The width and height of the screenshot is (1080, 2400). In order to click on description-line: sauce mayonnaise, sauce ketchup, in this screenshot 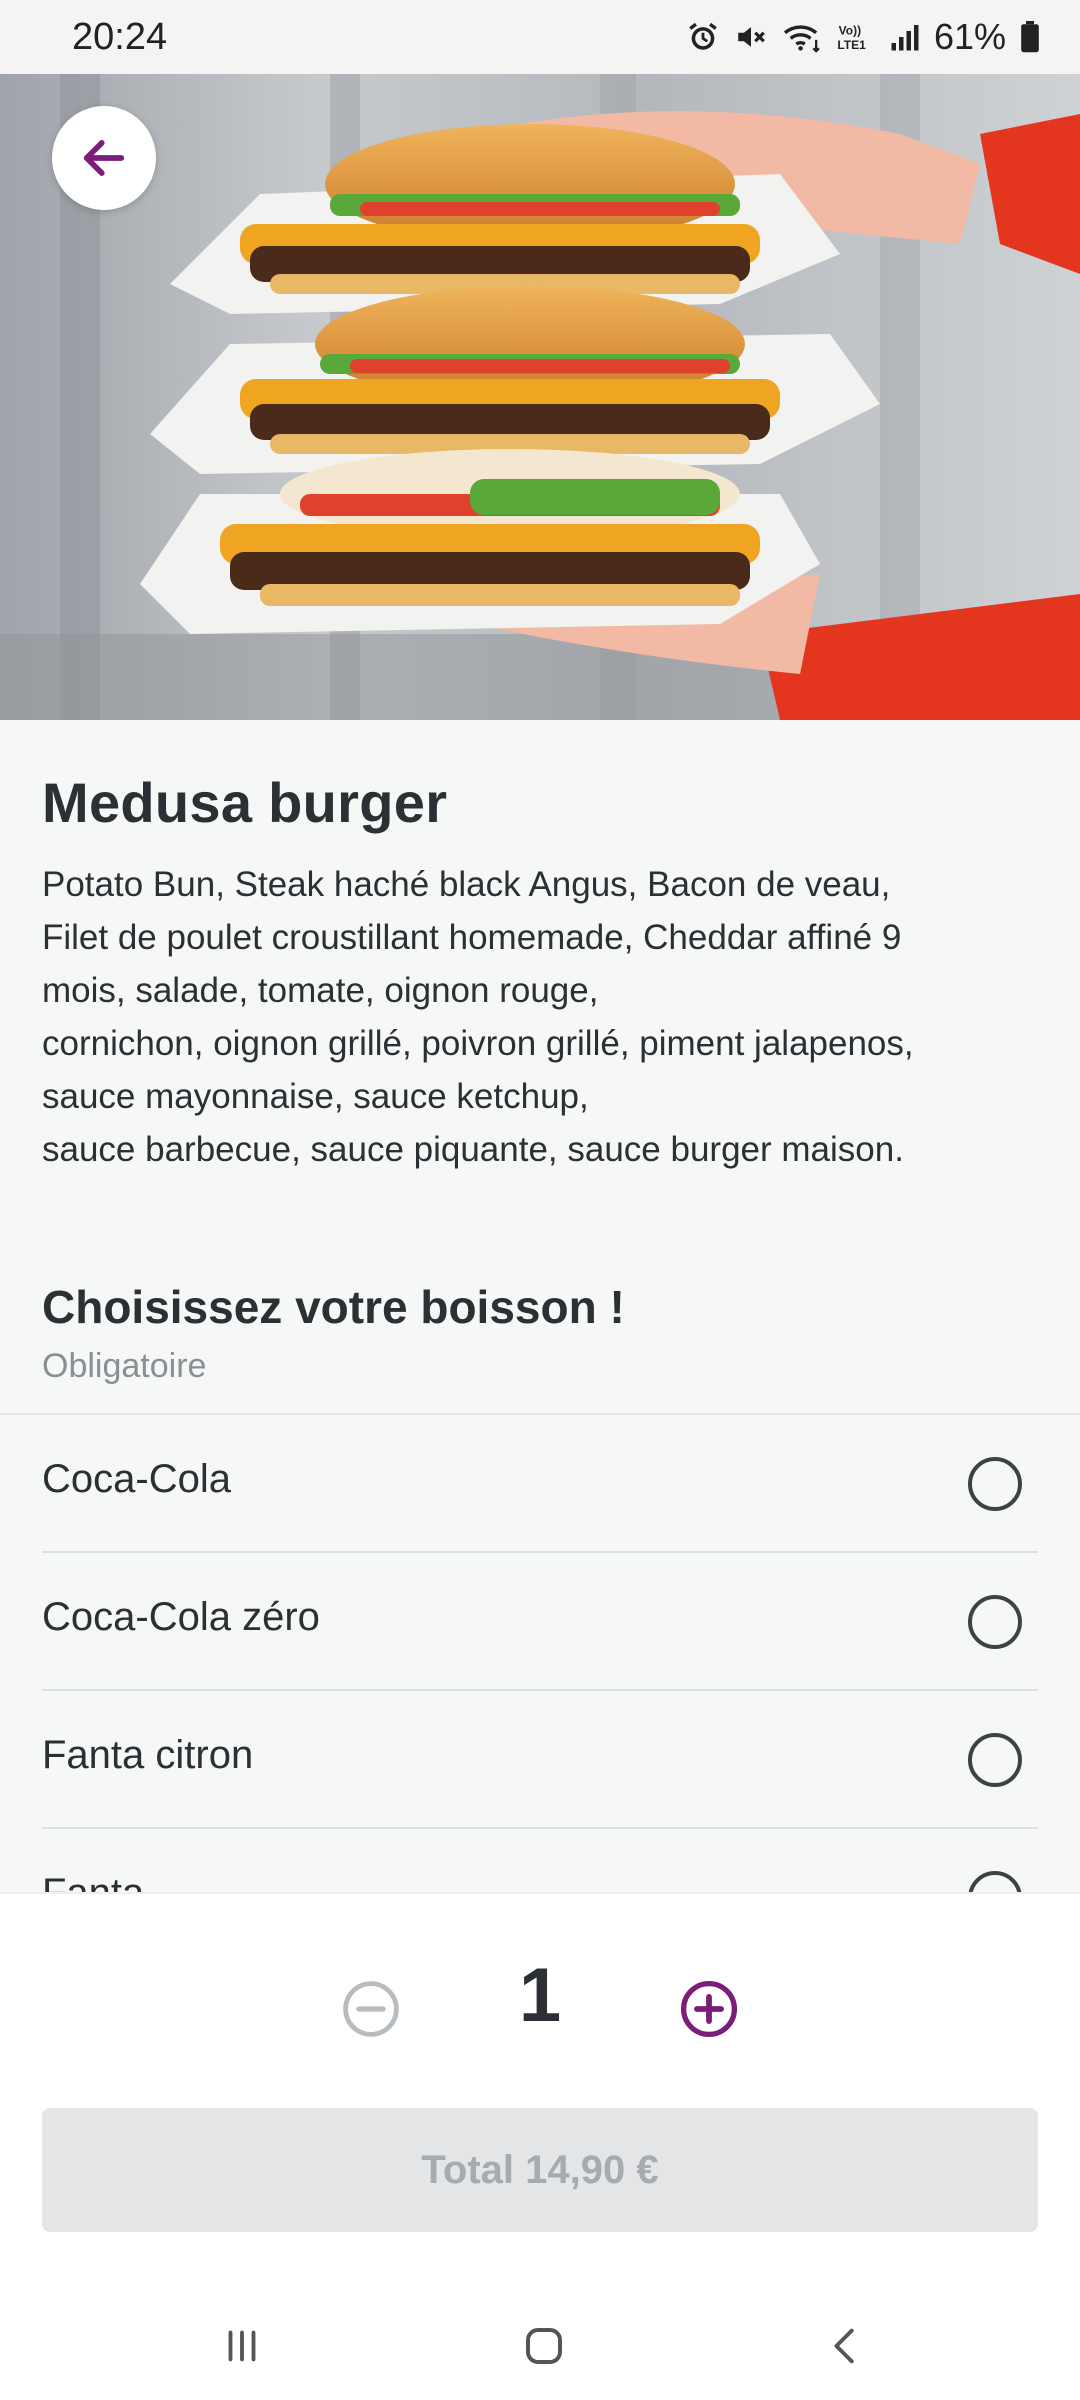, I will do `click(315, 1096)`.